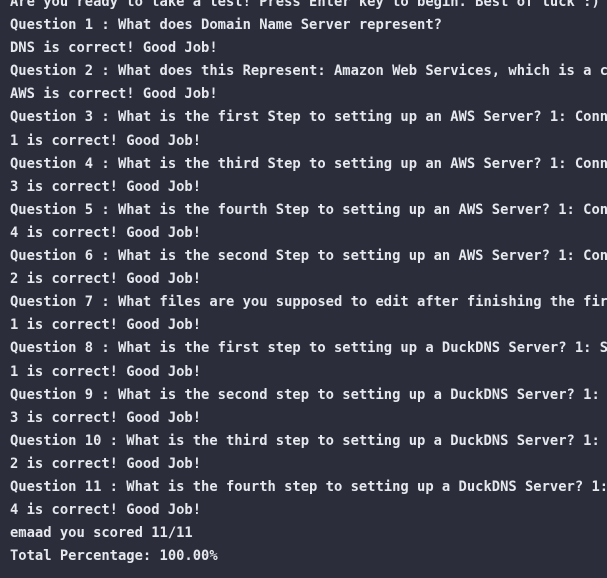  What do you see at coordinates (101, 533) in the screenshot?
I see `score-line: emaad you scored 11/11` at bounding box center [101, 533].